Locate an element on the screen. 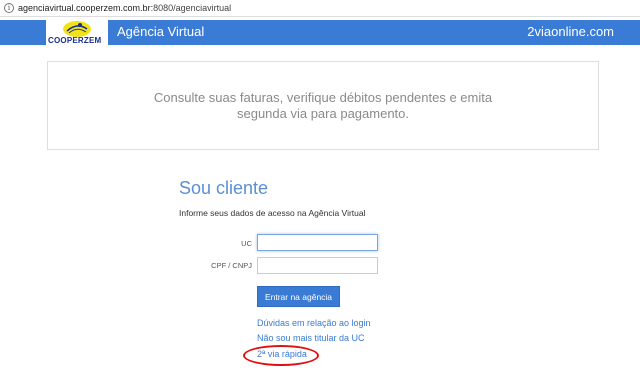 This screenshot has height=381, width=640. uc-label: UC is located at coordinates (246, 243).